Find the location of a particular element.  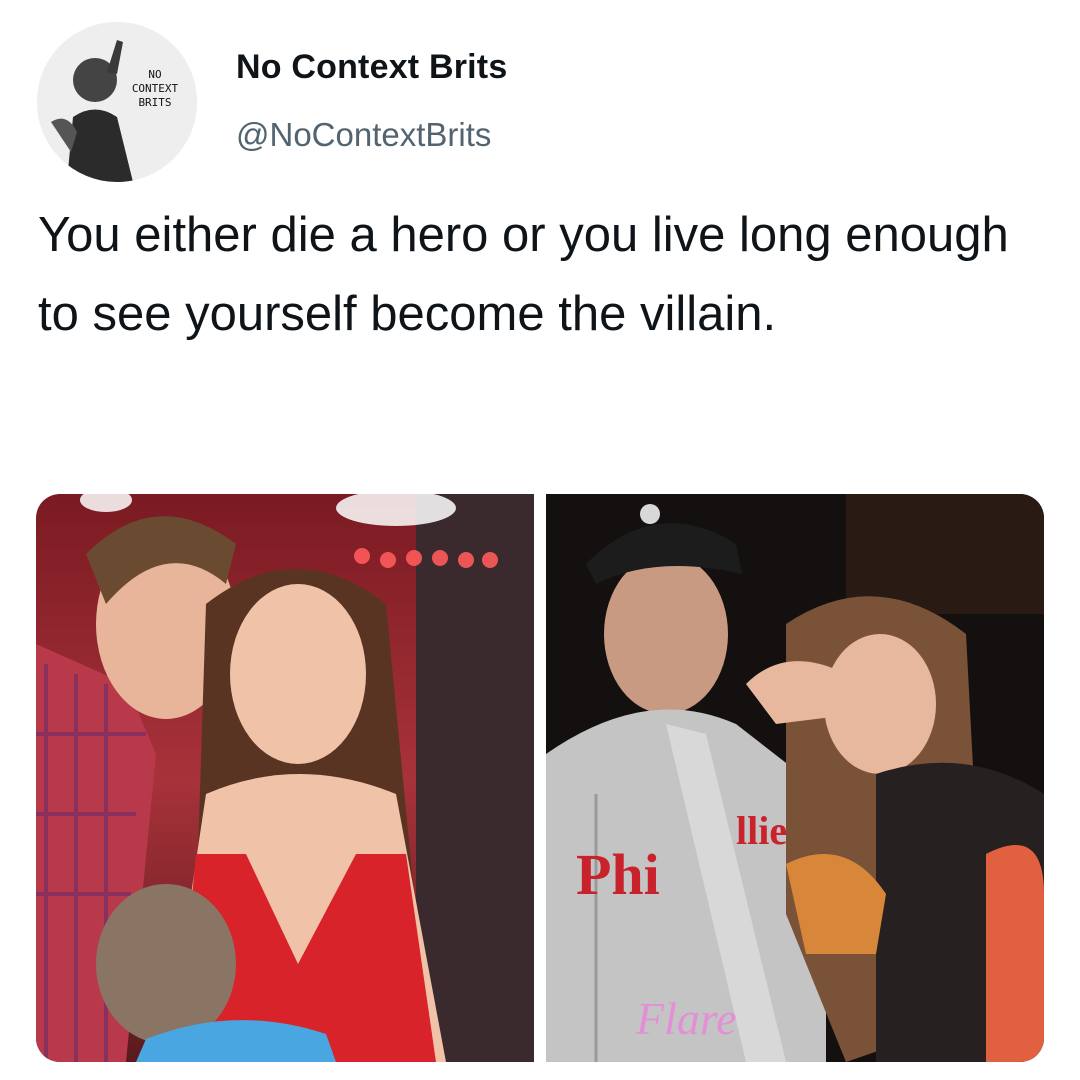

profile-avatar-icon: NO CONTEXT BRITS is located at coordinates (117, 102).